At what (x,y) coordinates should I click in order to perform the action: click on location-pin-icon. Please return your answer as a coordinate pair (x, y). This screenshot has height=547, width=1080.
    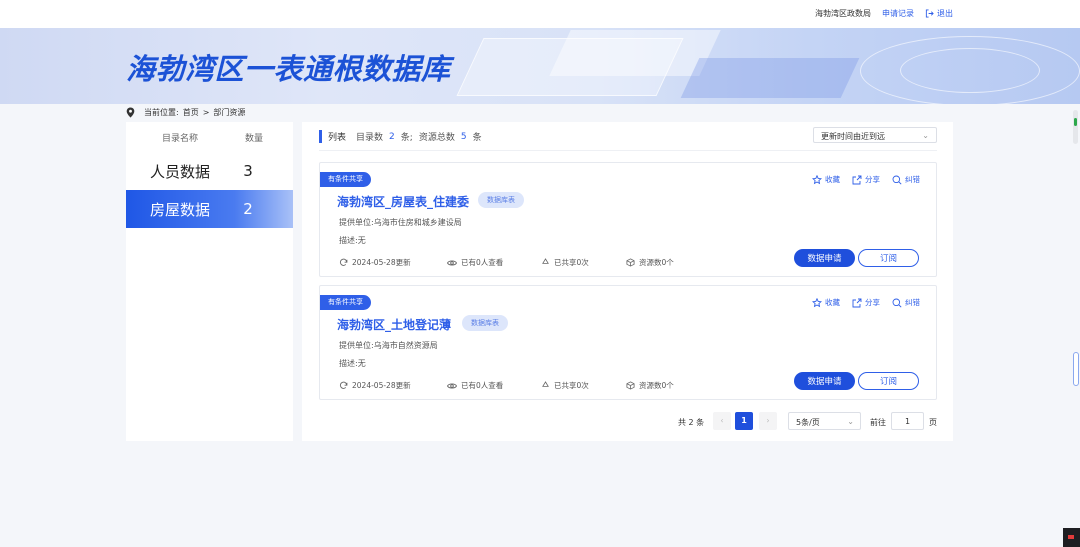
    Looking at the image, I should click on (130, 112).